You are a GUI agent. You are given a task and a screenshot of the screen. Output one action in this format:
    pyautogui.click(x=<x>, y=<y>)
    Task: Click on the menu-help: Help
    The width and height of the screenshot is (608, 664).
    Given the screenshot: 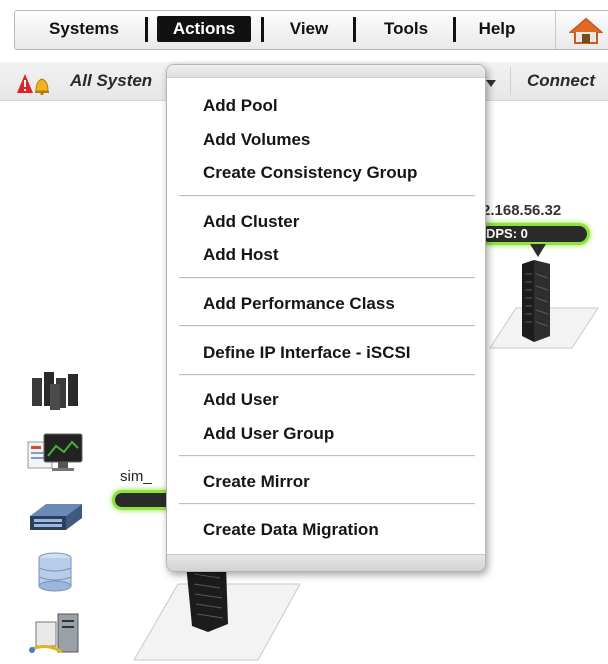 What is the action you would take?
    pyautogui.click(x=497, y=29)
    